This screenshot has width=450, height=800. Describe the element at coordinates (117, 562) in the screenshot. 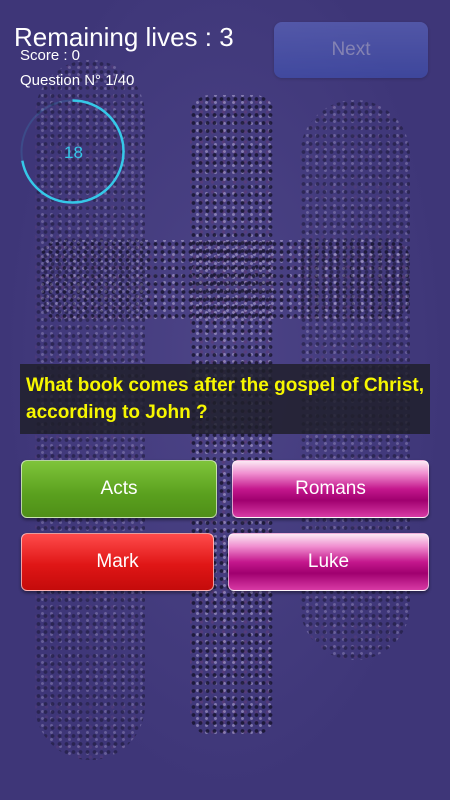

I see `answer-button-mark: Mark` at that location.